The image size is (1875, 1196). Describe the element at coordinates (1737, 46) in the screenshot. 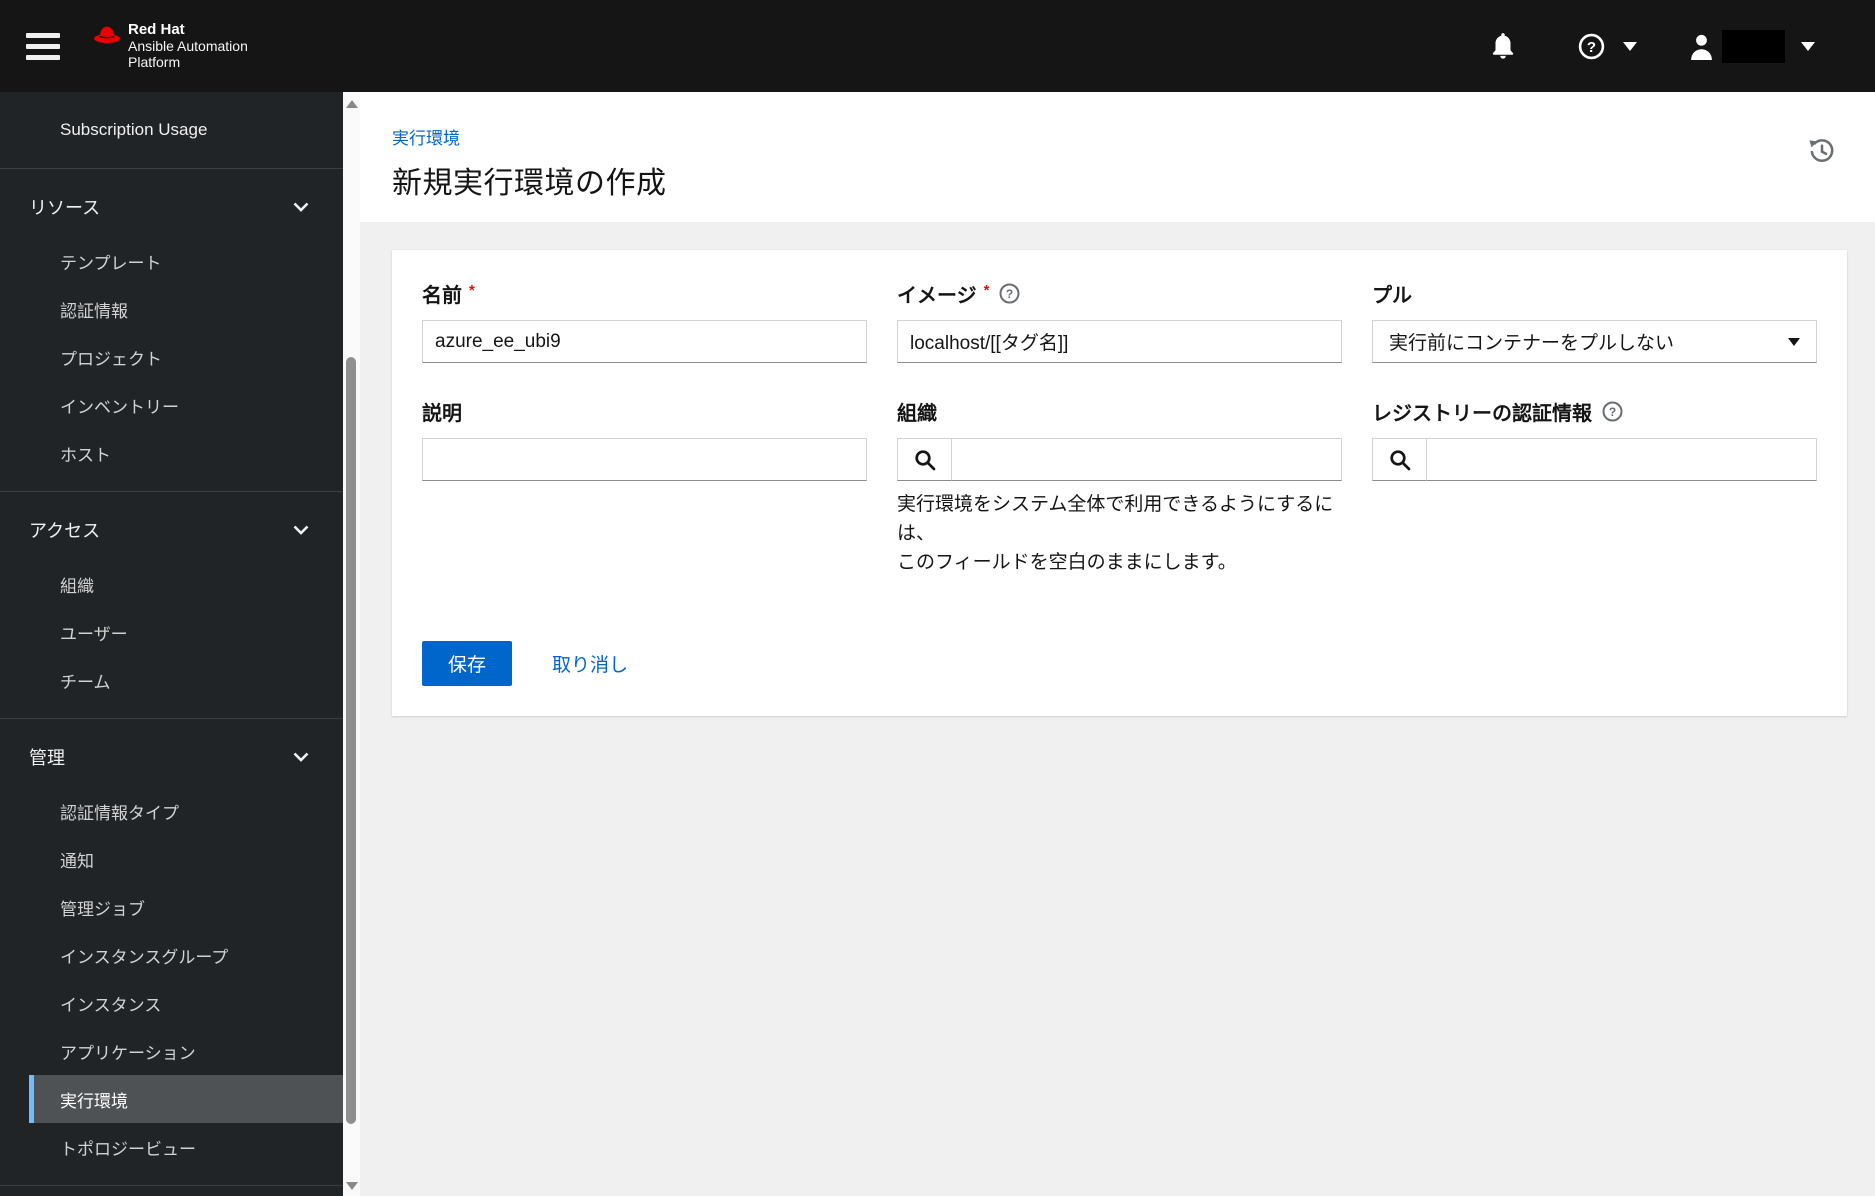

I see `user-menu-button` at that location.